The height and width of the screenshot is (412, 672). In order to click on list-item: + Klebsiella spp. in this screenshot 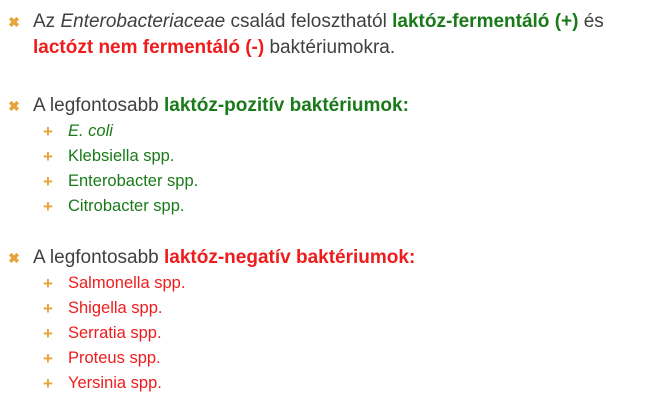, I will do `click(336, 156)`.